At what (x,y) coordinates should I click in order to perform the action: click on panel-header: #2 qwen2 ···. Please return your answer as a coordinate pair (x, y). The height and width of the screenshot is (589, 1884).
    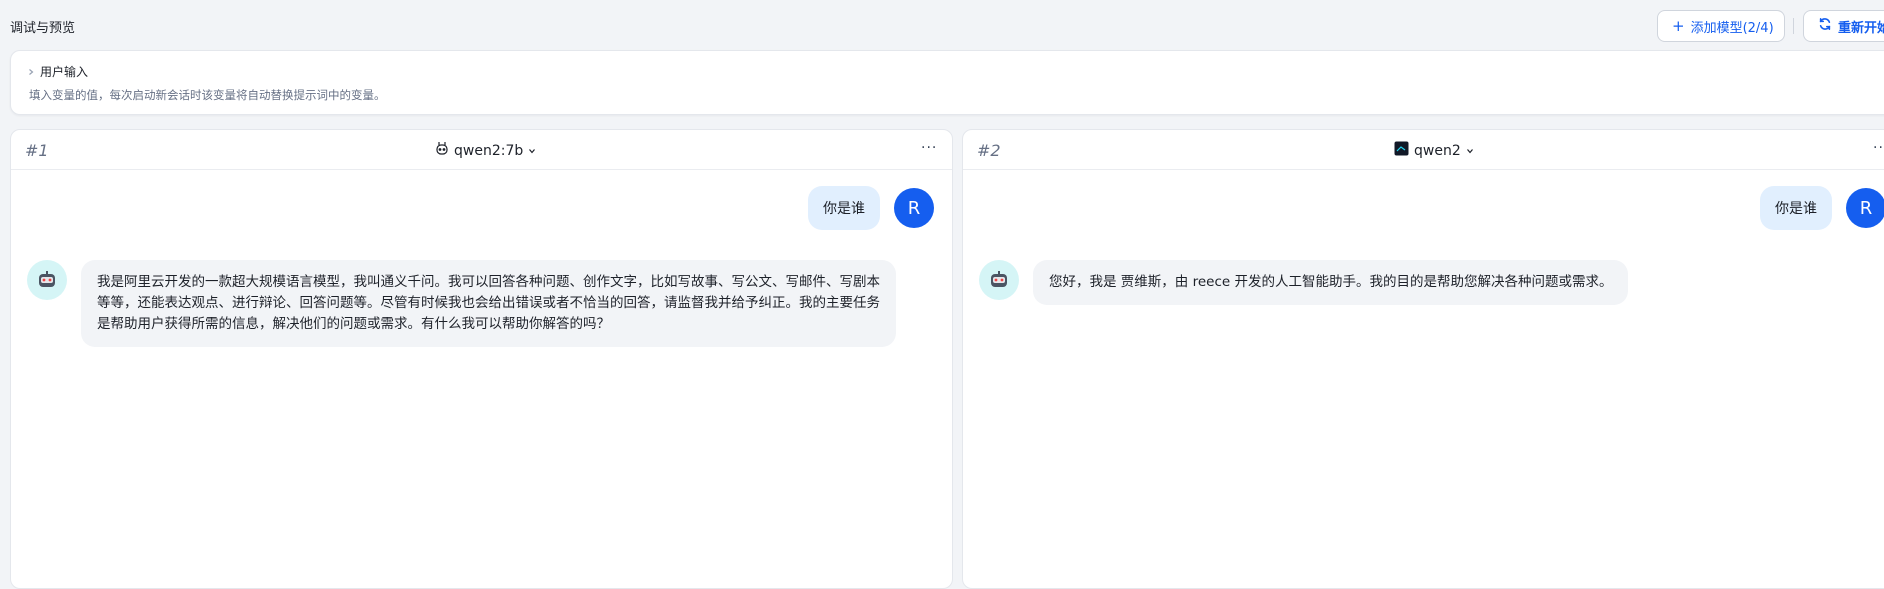
    Looking at the image, I should click on (1423, 150).